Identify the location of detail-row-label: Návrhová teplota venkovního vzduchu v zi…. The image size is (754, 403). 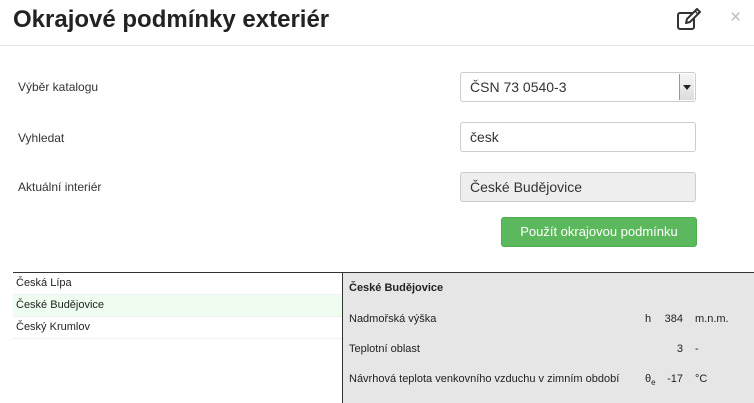
(484, 379).